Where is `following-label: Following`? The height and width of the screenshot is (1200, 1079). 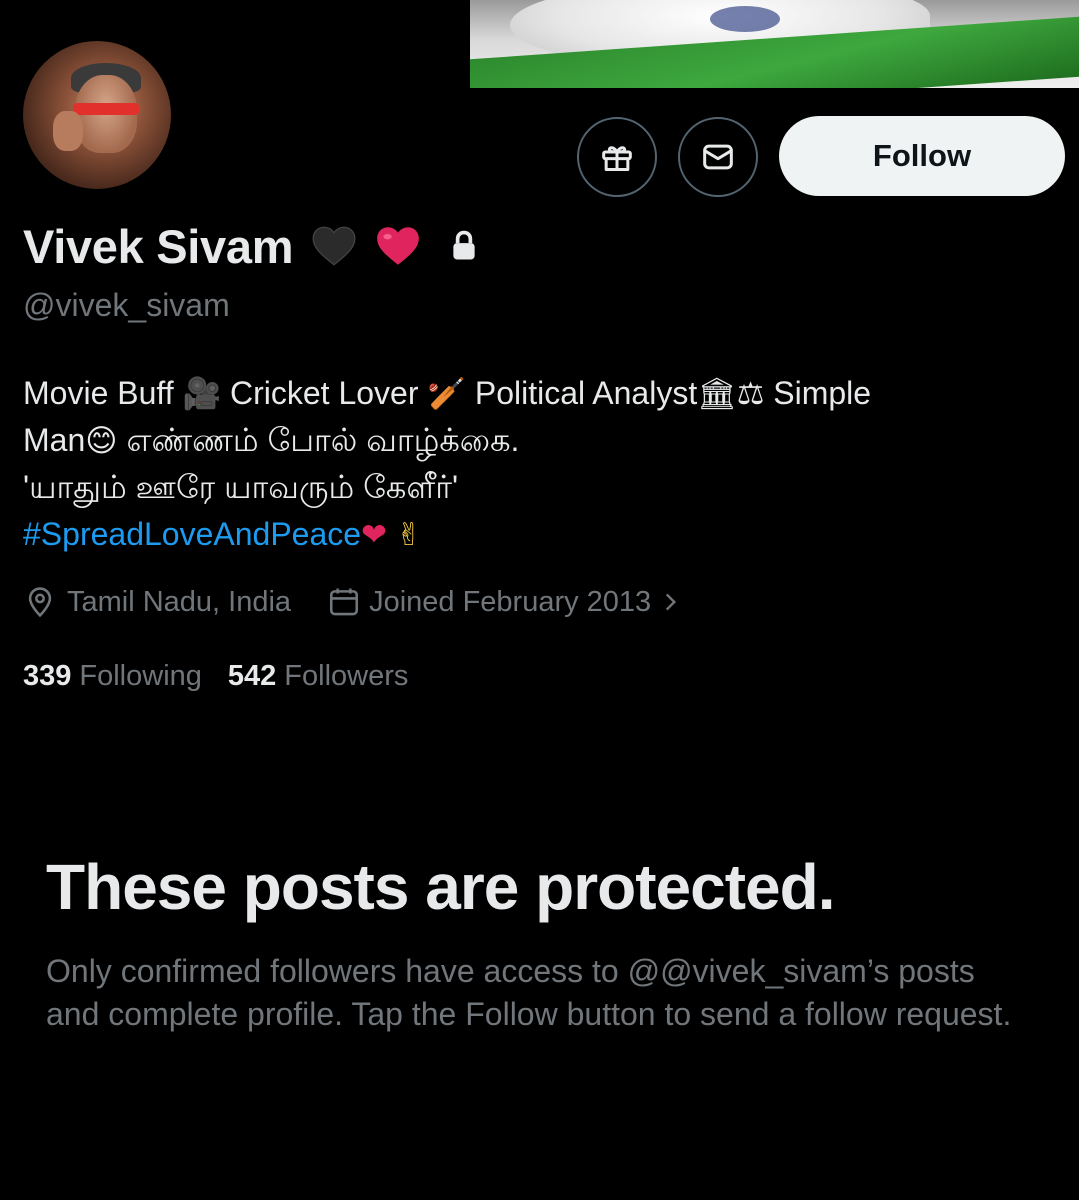 following-label: Following is located at coordinates (140, 675).